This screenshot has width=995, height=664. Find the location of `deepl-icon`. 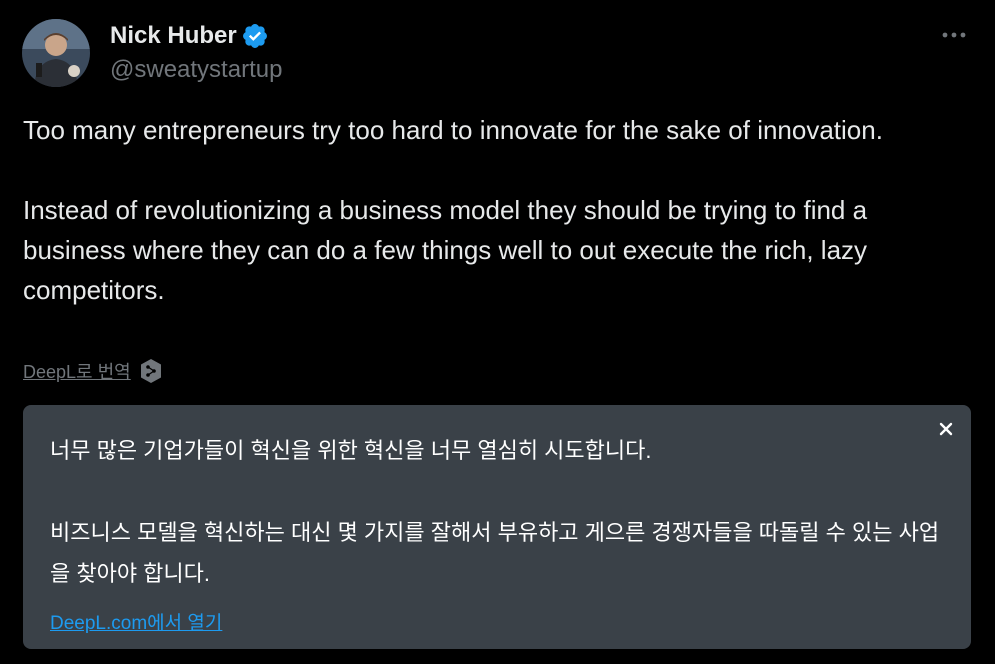

deepl-icon is located at coordinates (151, 371).